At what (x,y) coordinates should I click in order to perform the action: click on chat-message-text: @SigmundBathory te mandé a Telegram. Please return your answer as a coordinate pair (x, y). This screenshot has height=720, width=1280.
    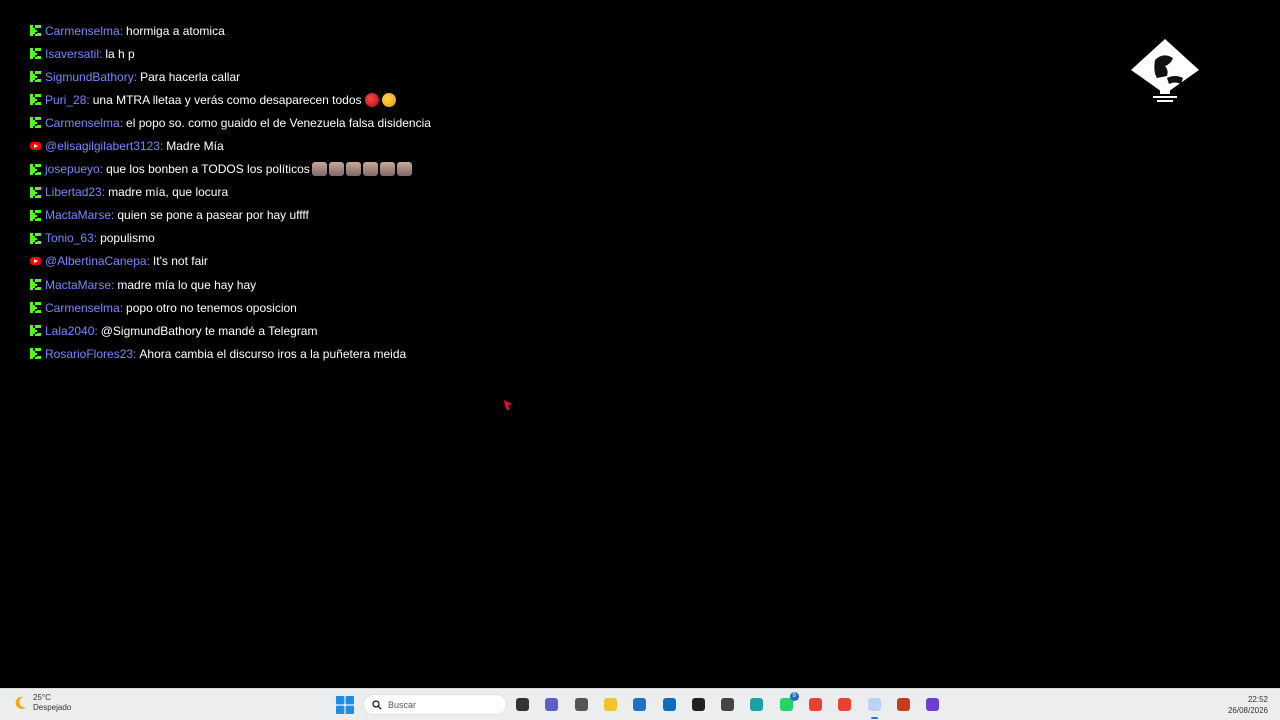
    Looking at the image, I should click on (209, 330).